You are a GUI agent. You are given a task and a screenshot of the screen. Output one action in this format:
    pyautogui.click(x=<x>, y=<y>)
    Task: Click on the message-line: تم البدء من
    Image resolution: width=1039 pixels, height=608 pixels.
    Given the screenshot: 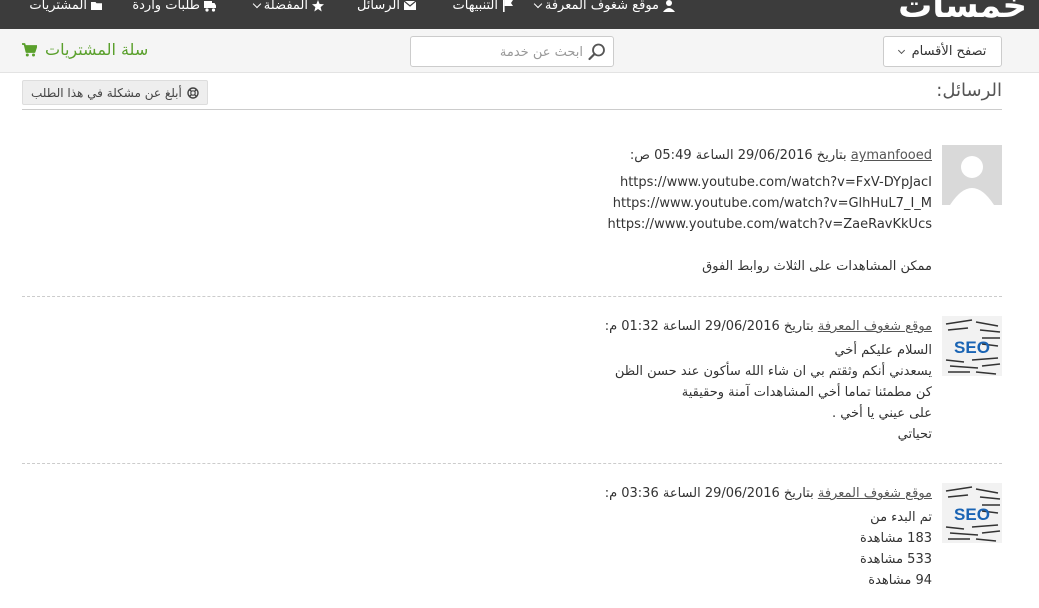 What is the action you would take?
    pyautogui.click(x=901, y=517)
    